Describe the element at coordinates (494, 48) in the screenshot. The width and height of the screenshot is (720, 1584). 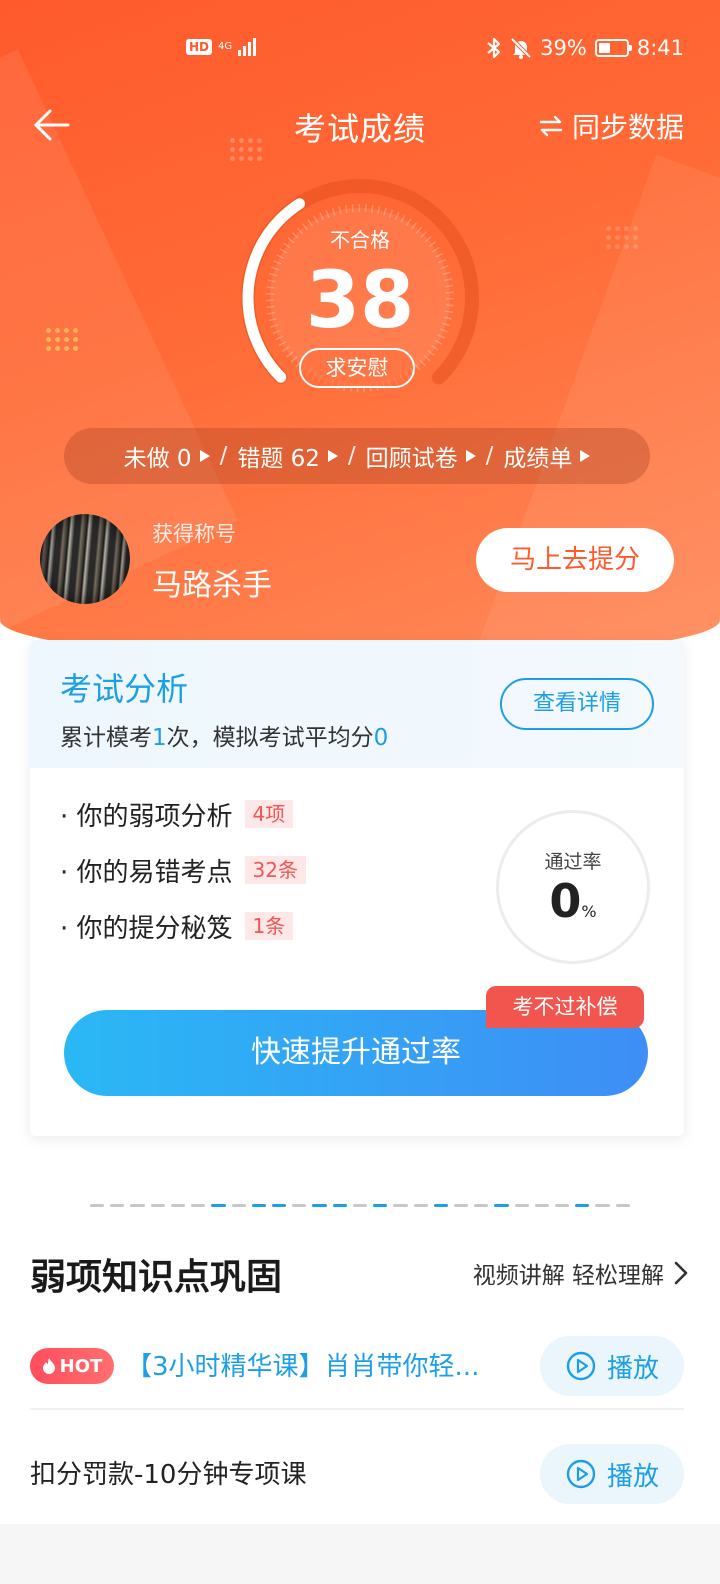
I see `bluetooth-icon` at that location.